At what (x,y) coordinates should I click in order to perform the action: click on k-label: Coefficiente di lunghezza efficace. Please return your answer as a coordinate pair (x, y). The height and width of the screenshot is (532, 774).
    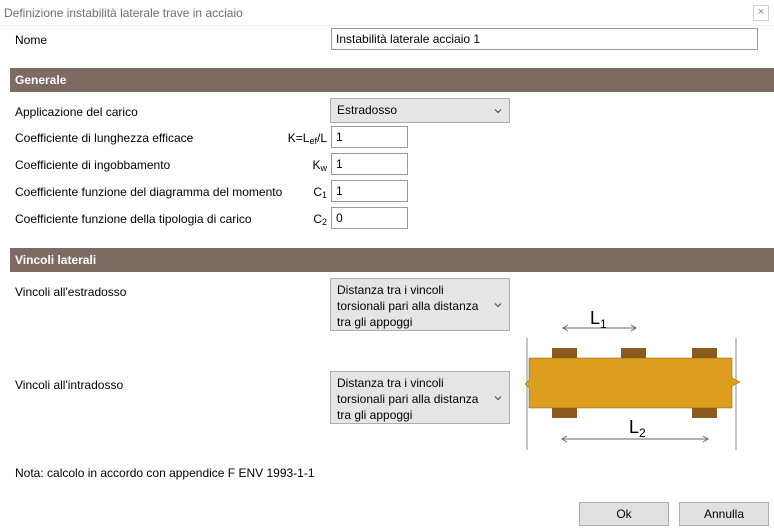
    Looking at the image, I should click on (104, 138).